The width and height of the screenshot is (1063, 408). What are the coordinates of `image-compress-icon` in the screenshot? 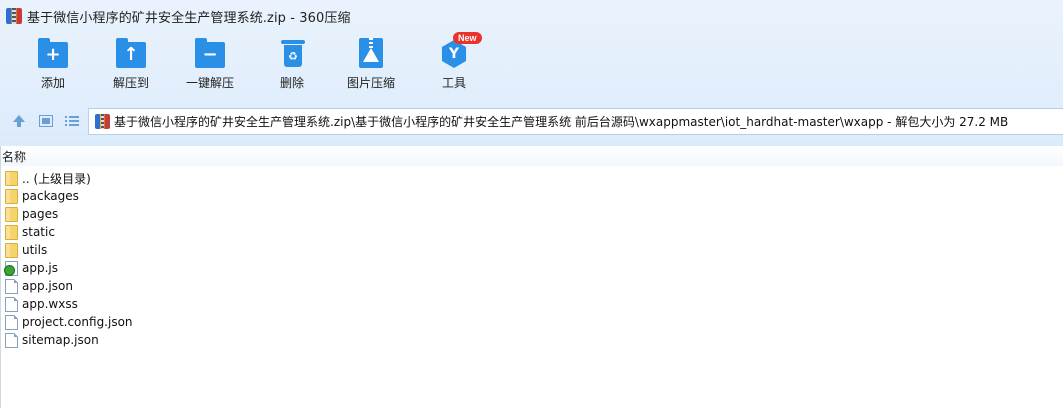 It's located at (371, 54).